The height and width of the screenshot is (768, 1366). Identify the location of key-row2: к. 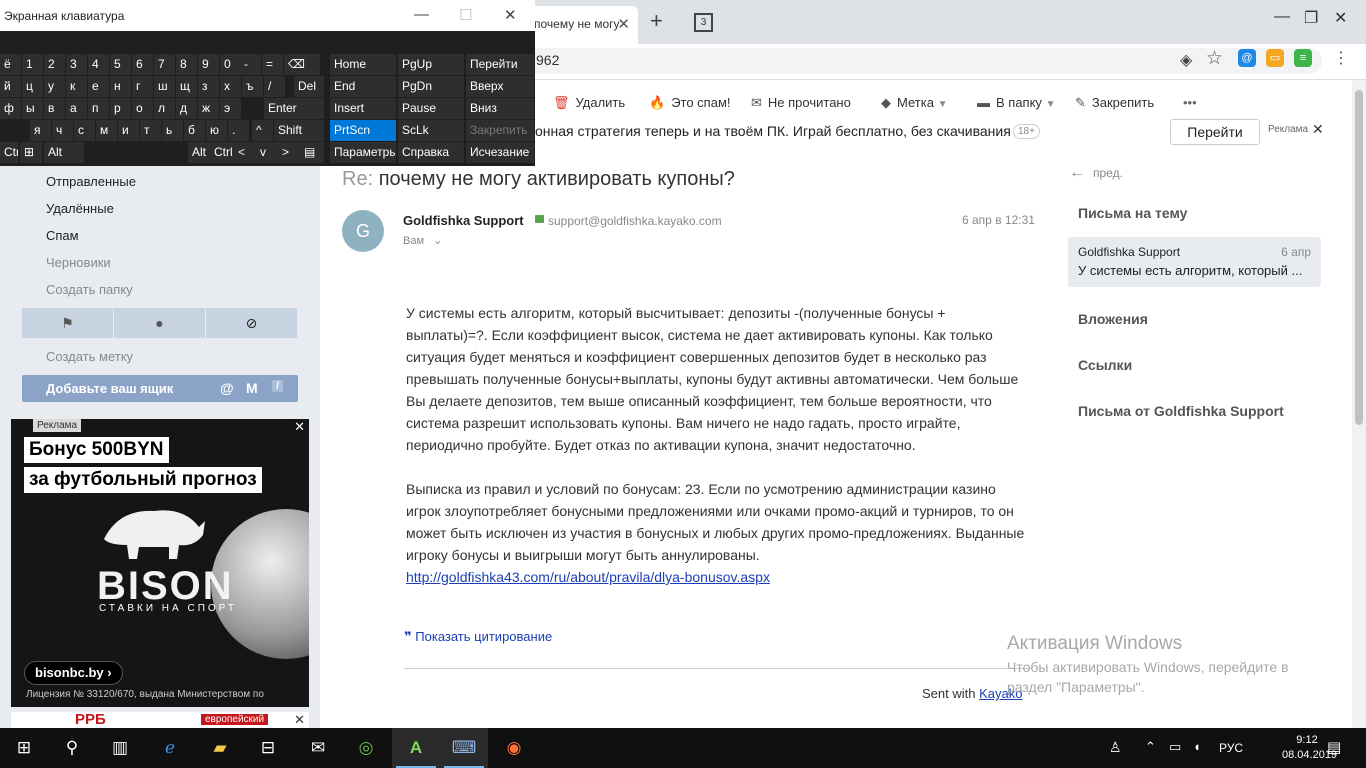
(76, 86).